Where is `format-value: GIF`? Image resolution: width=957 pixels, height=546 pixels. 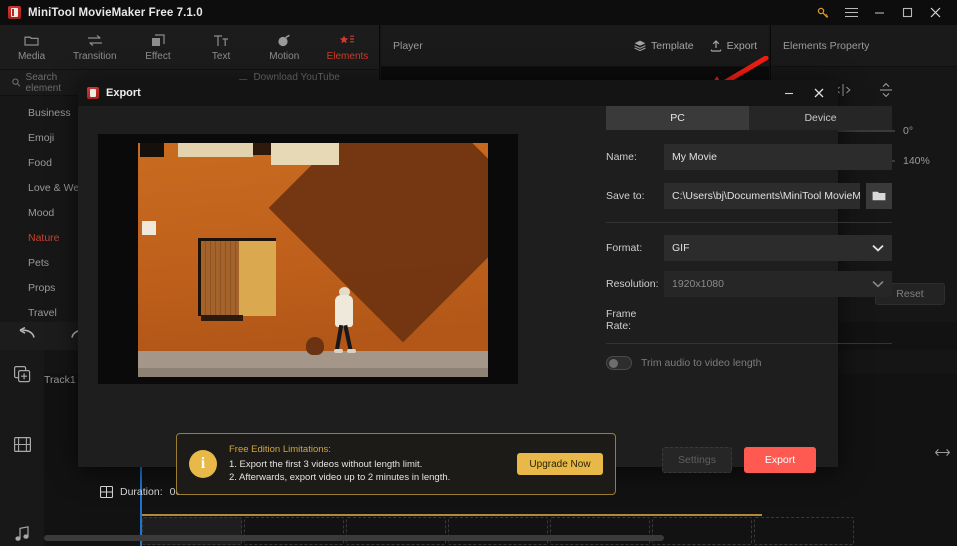
format-value: GIF is located at coordinates (681, 248).